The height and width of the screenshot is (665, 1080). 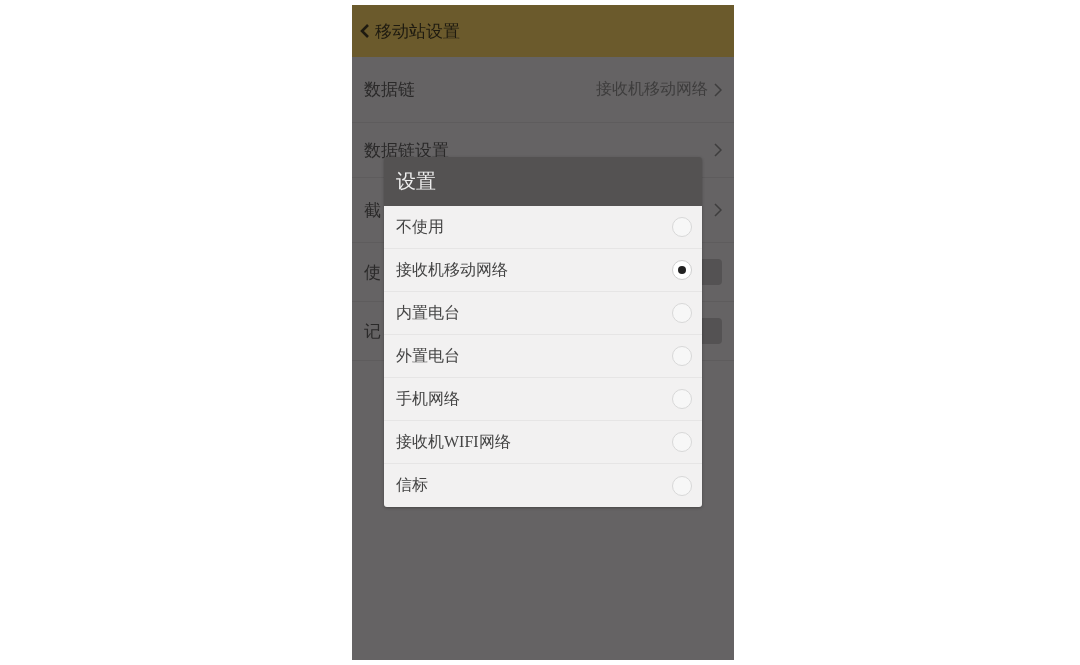 I want to click on setting-label: 数据链, so click(x=389, y=90).